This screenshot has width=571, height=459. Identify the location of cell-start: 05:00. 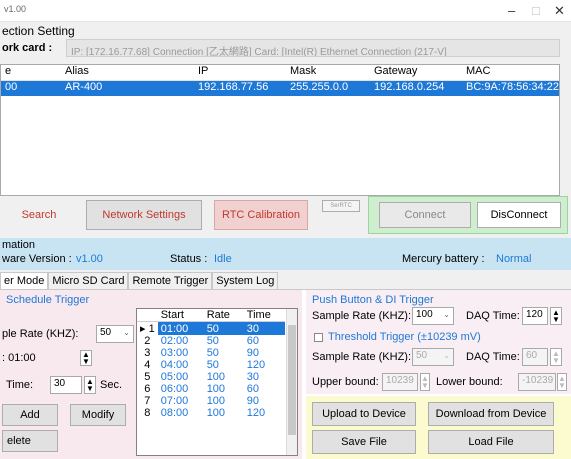
(174, 377).